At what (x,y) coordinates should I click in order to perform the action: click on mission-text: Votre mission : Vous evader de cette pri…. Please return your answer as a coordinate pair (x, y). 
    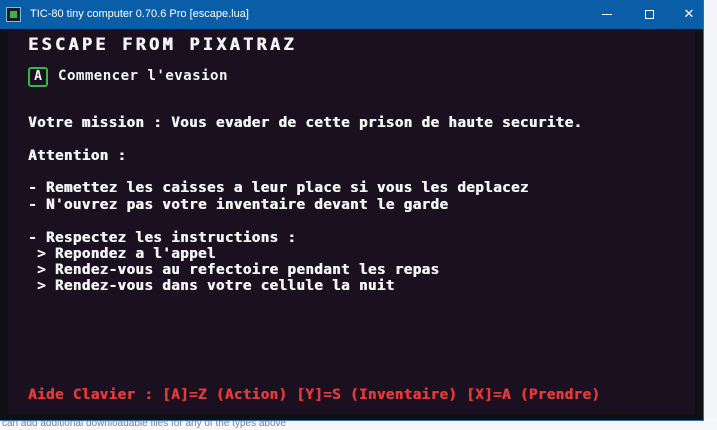
    Looking at the image, I should click on (305, 123).